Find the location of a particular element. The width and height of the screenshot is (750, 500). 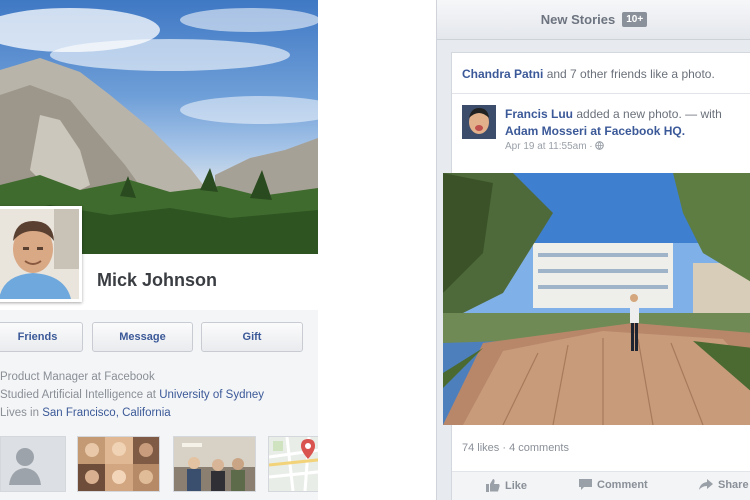

message-button: Message is located at coordinates (142, 337).